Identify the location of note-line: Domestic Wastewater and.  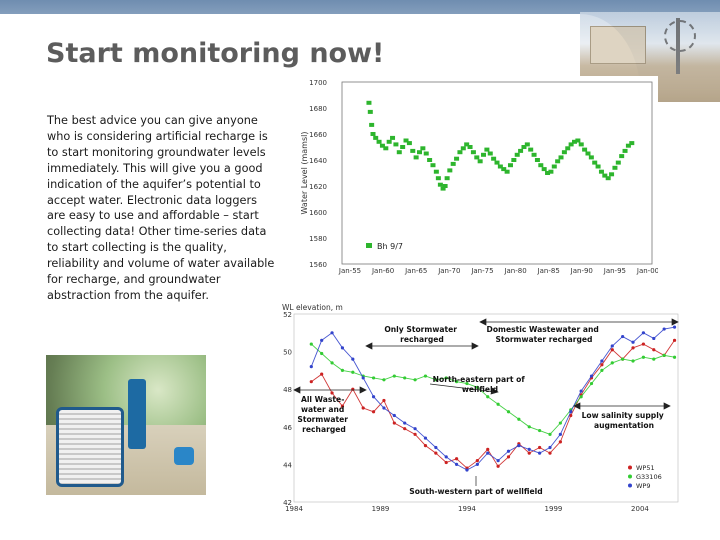
(543, 329).